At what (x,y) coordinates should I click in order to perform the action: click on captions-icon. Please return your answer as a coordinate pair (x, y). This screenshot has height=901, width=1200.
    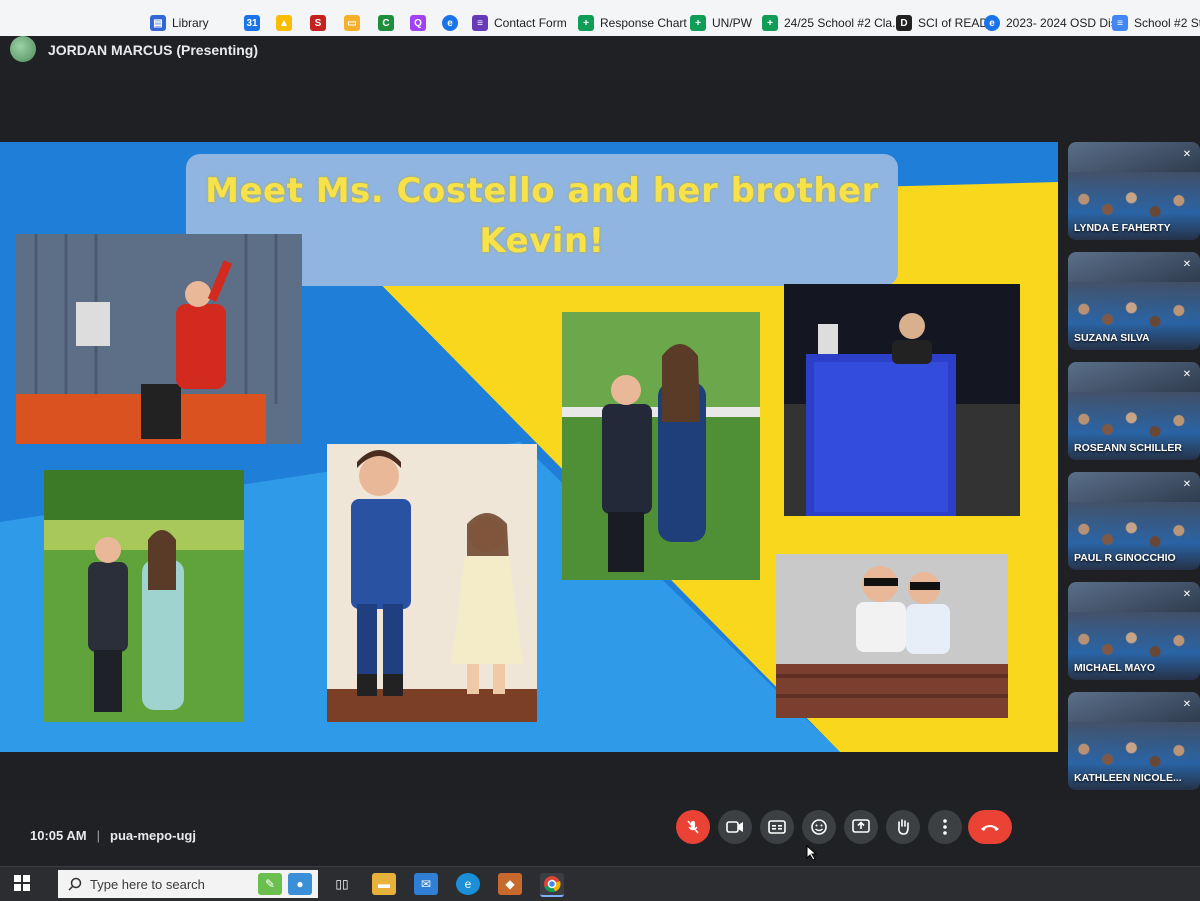
    Looking at the image, I should click on (777, 827).